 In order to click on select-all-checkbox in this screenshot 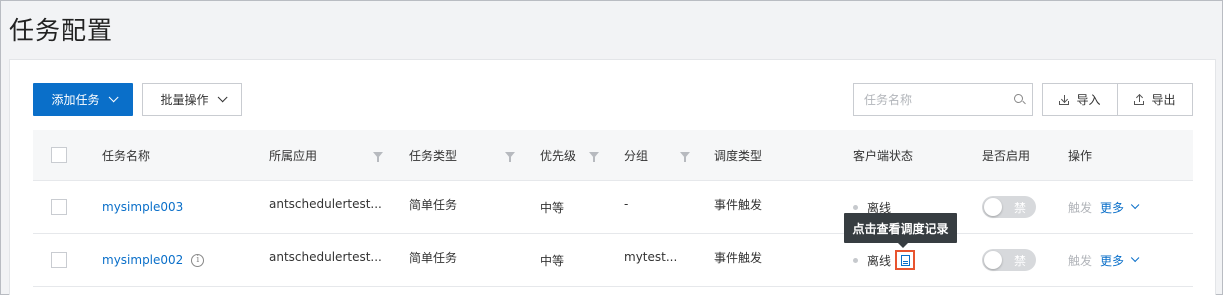, I will do `click(59, 155)`.